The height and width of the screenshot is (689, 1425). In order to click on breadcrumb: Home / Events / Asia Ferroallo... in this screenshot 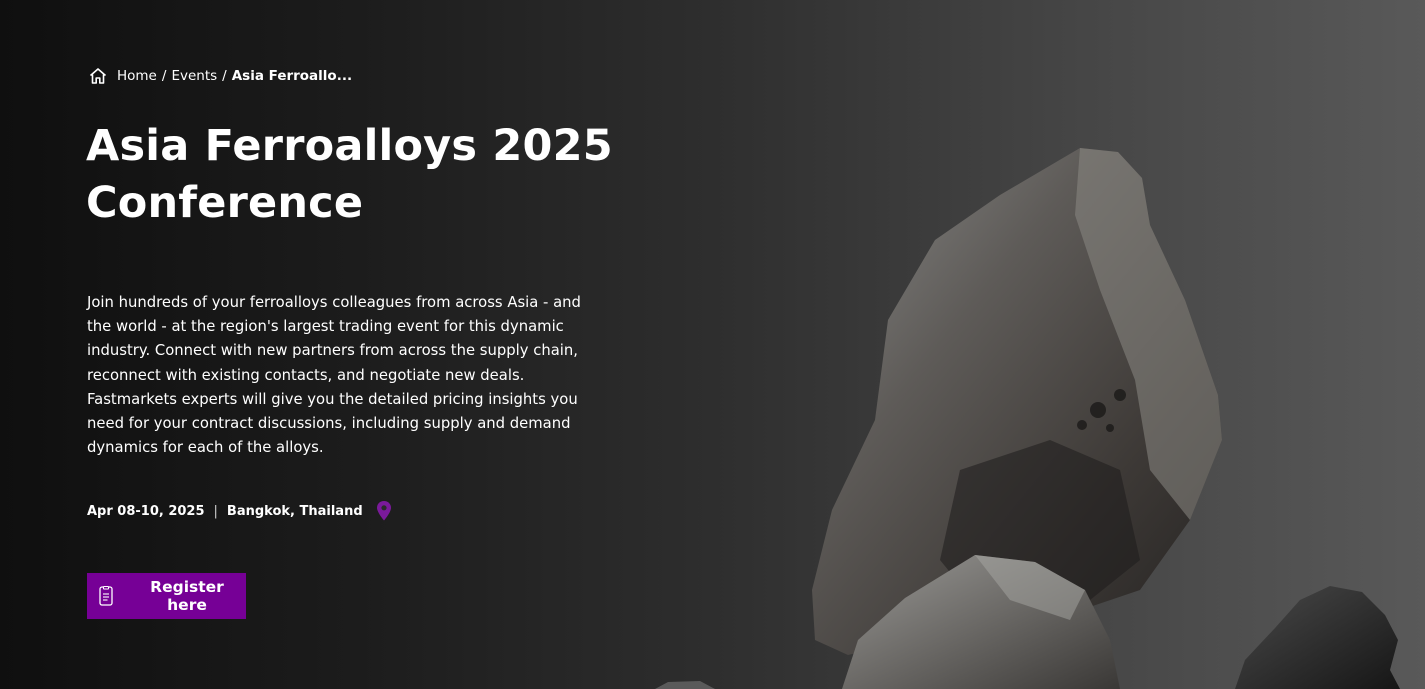, I will do `click(220, 76)`.